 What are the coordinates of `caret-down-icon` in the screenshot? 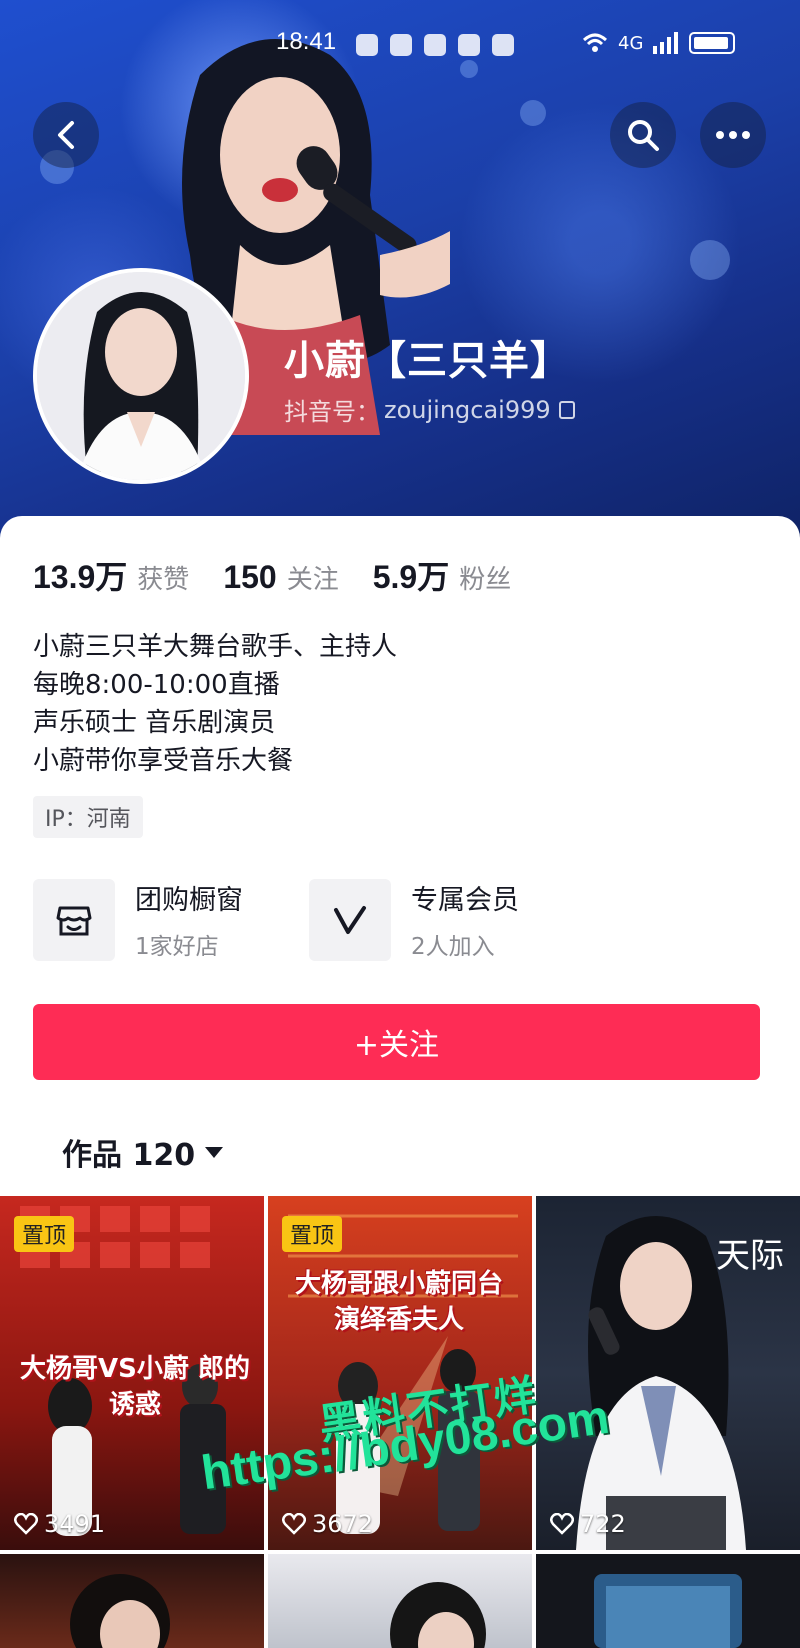 It's located at (214, 1152).